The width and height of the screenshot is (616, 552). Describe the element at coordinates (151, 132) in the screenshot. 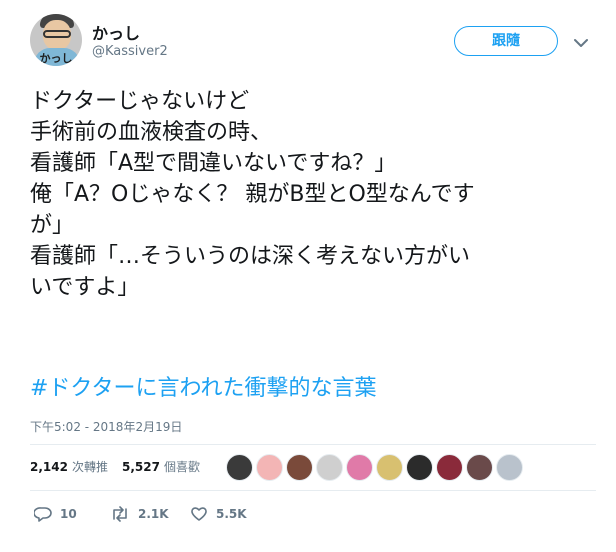

I see `tweet-line: 手術前の血液検査の時、` at that location.